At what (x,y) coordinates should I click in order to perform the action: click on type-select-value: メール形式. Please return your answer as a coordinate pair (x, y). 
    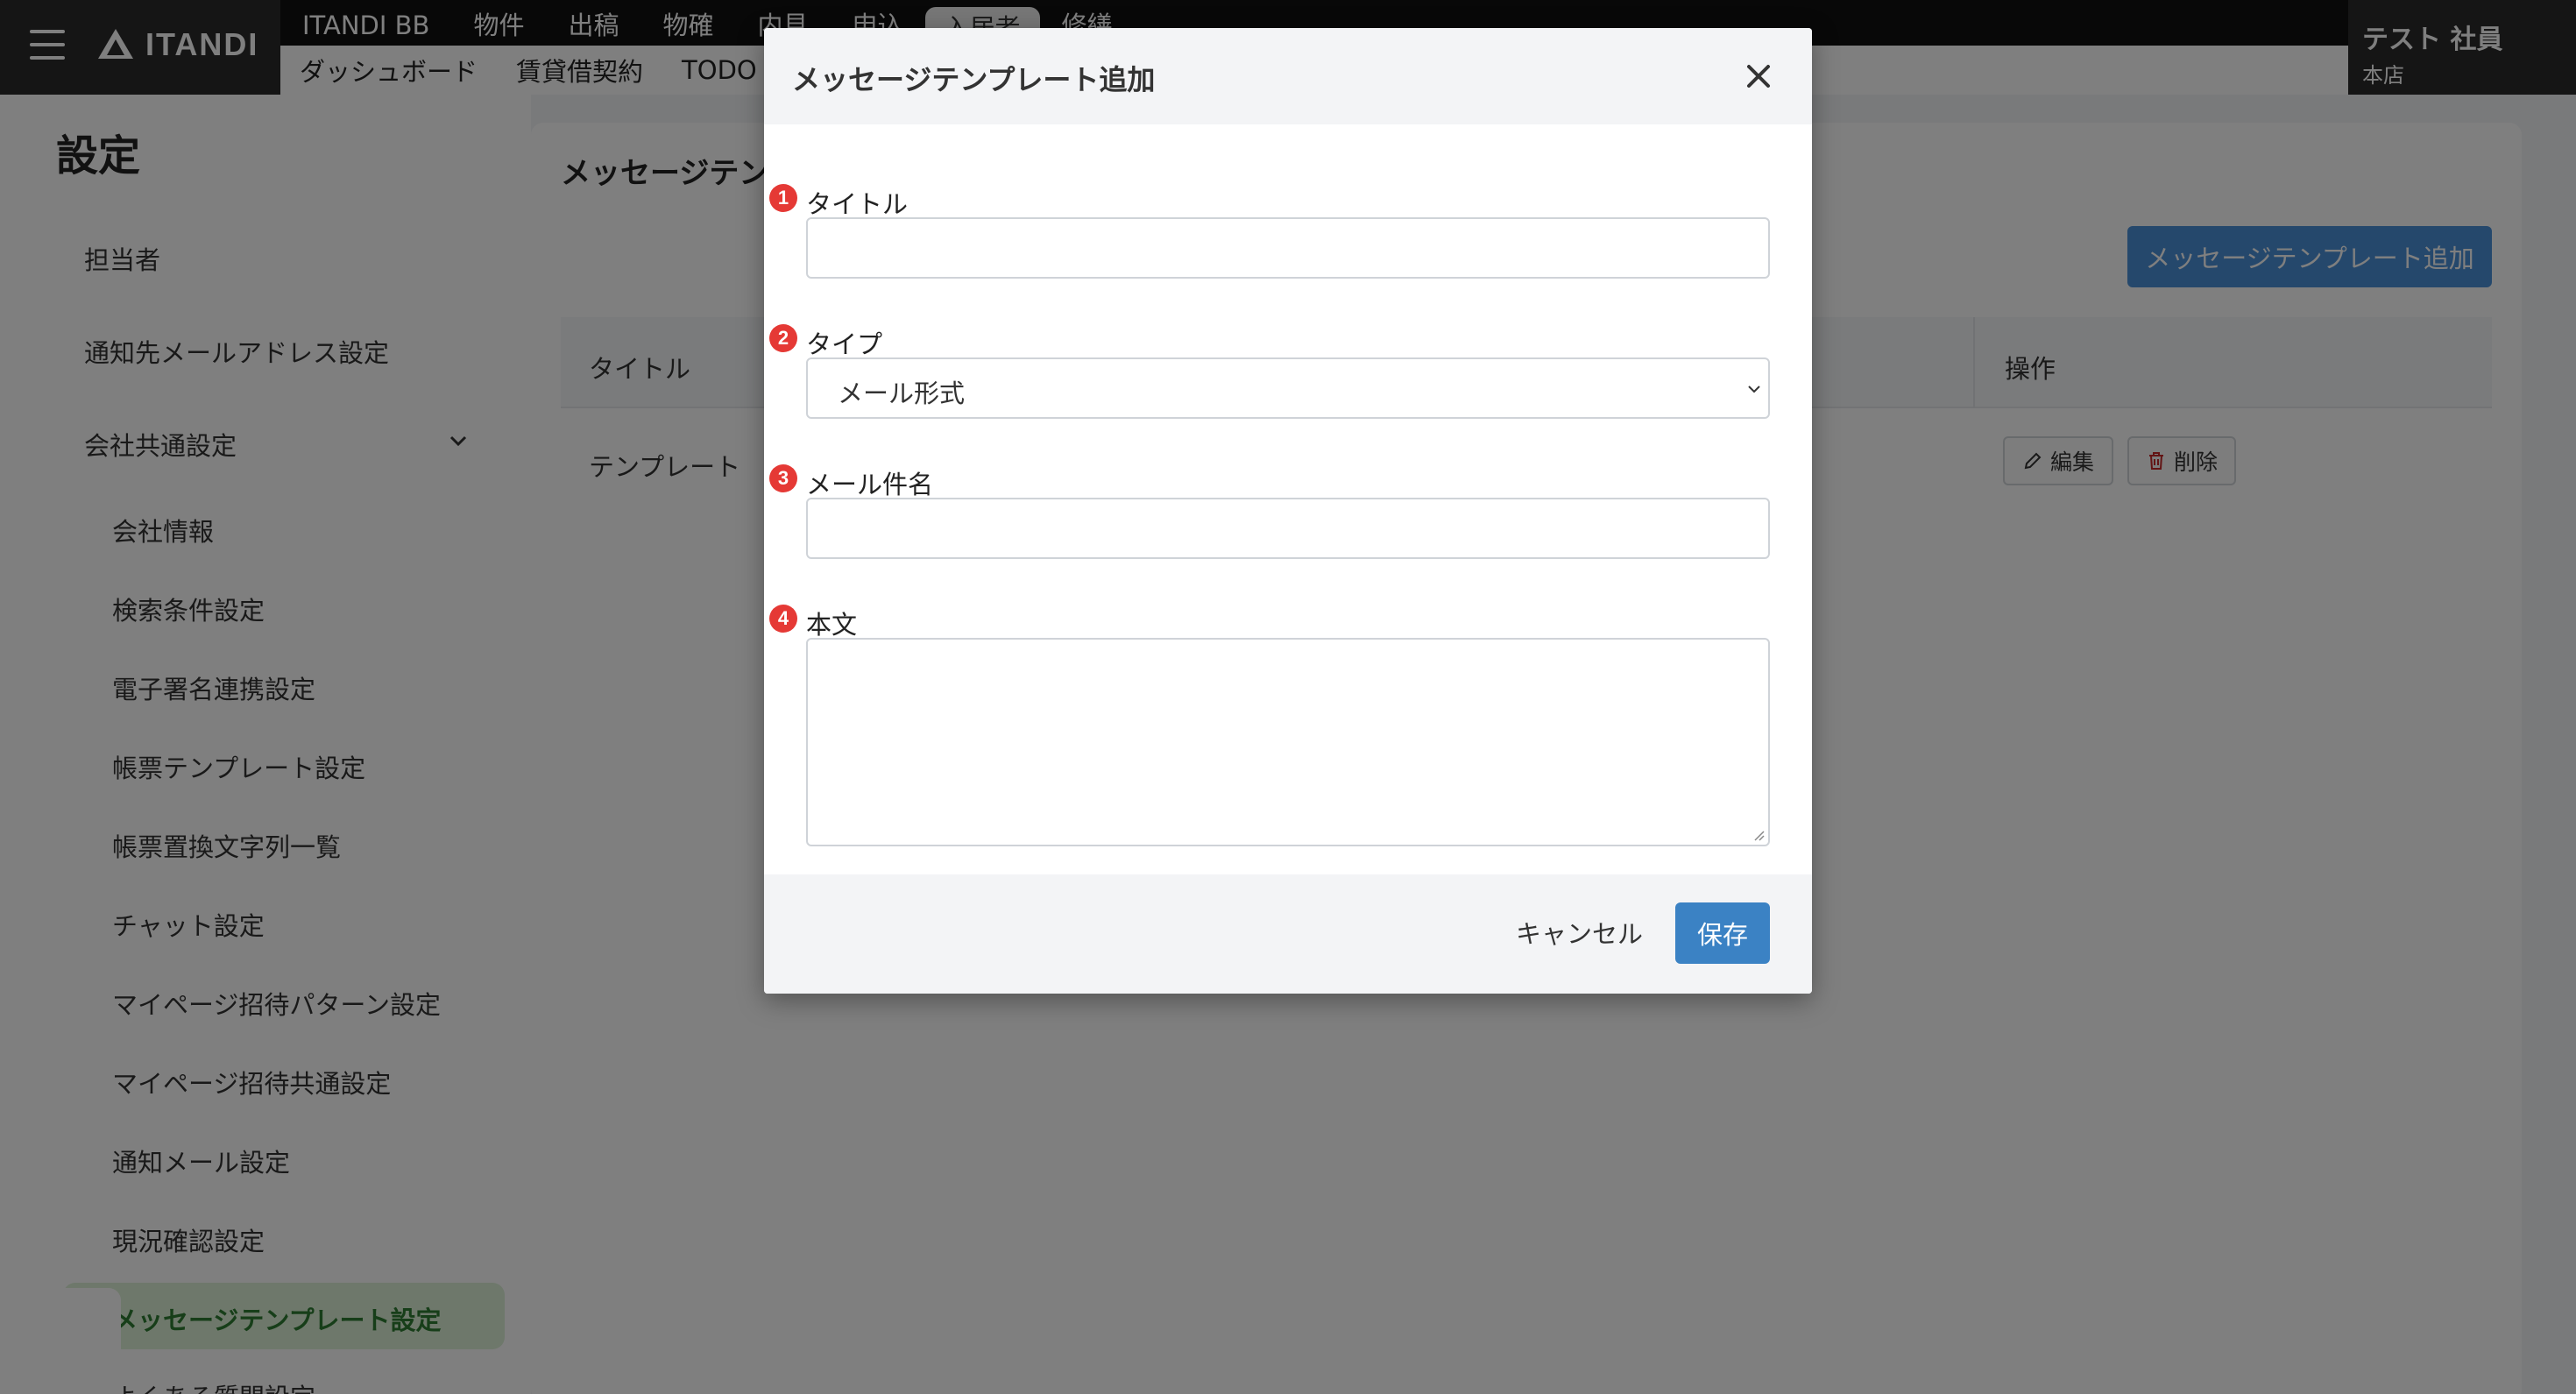
    Looking at the image, I should click on (902, 393).